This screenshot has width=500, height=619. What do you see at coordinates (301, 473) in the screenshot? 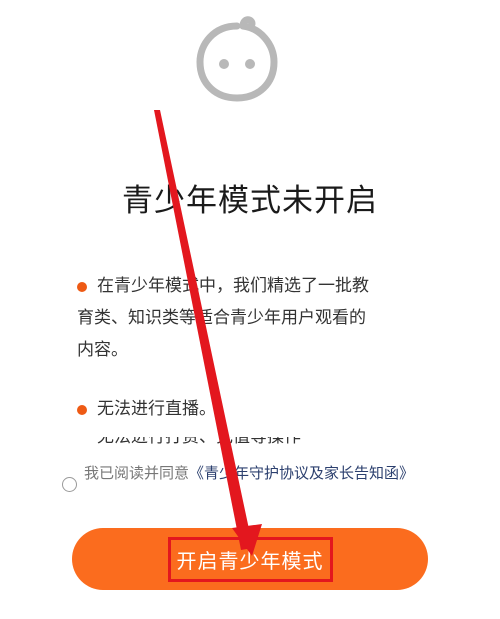
I see `agreement-link: 《青少年守护协议及家长告知函》` at bounding box center [301, 473].